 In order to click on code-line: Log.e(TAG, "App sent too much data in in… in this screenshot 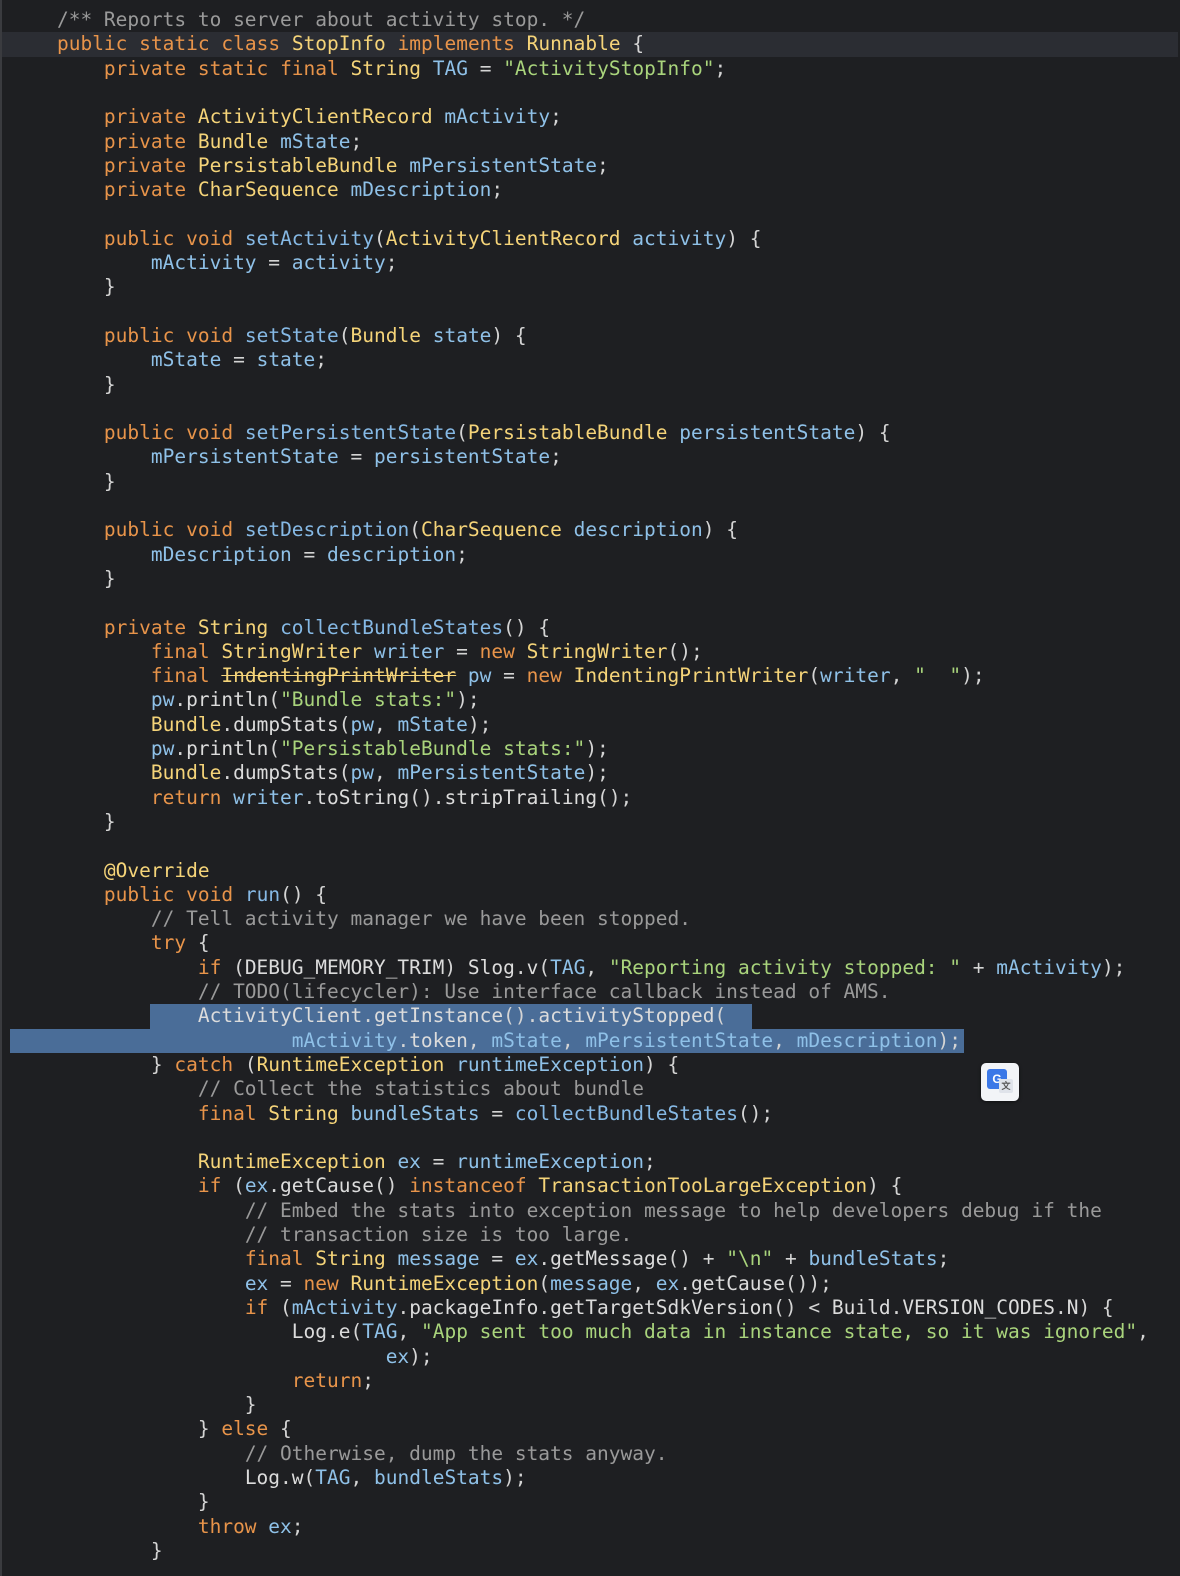, I will do `click(590, 1332)`.